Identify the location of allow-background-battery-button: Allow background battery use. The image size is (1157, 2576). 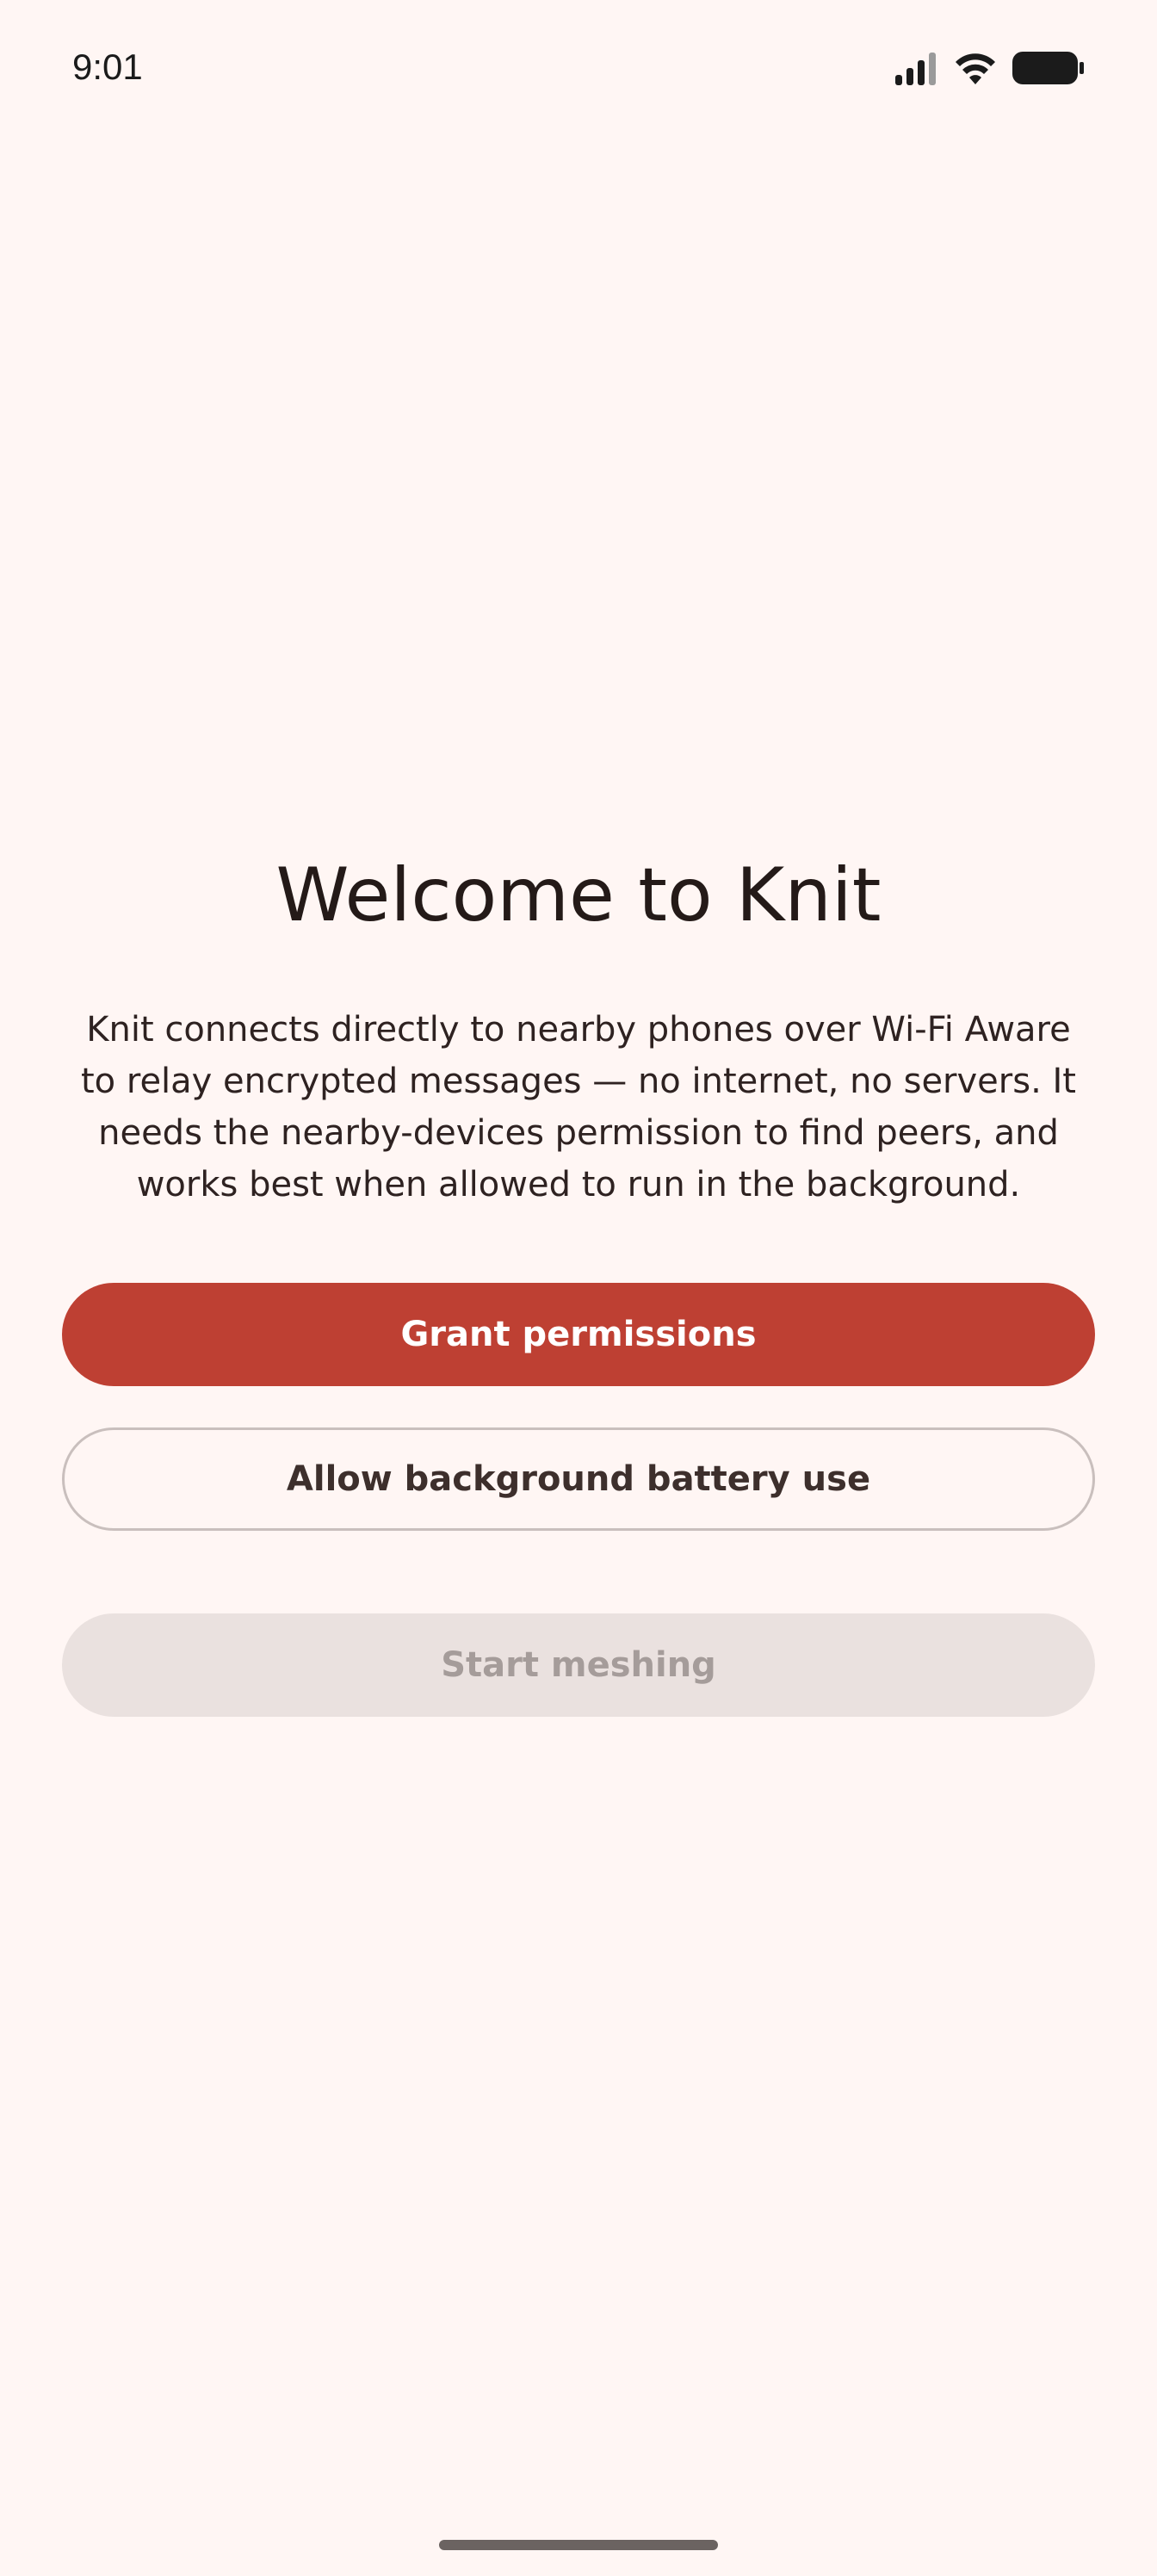
(579, 1479).